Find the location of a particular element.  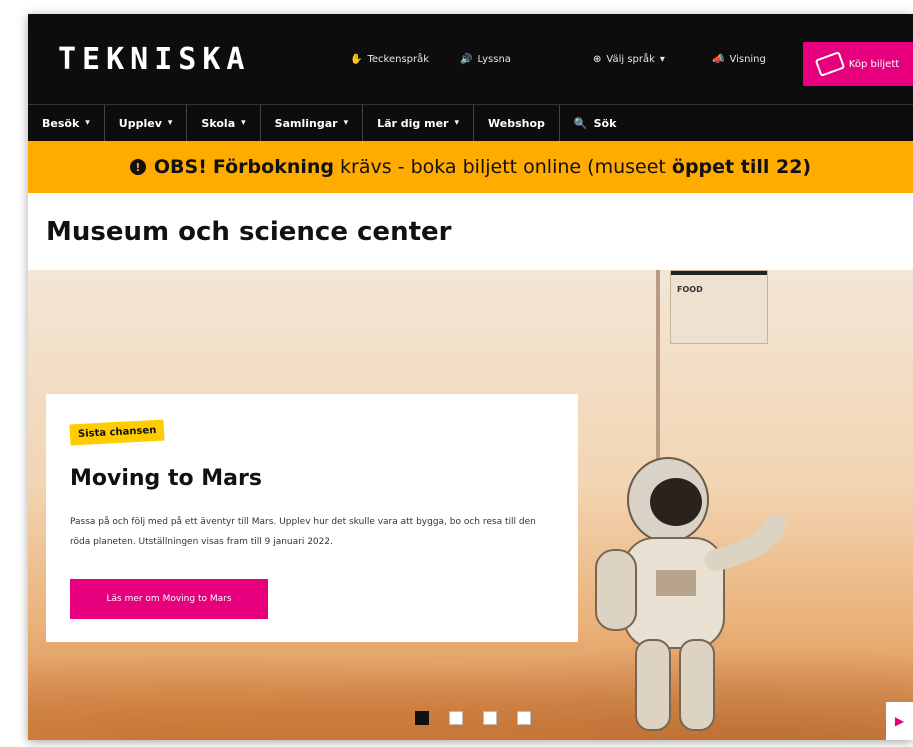

util-link-label: Lyssna is located at coordinates (494, 59).